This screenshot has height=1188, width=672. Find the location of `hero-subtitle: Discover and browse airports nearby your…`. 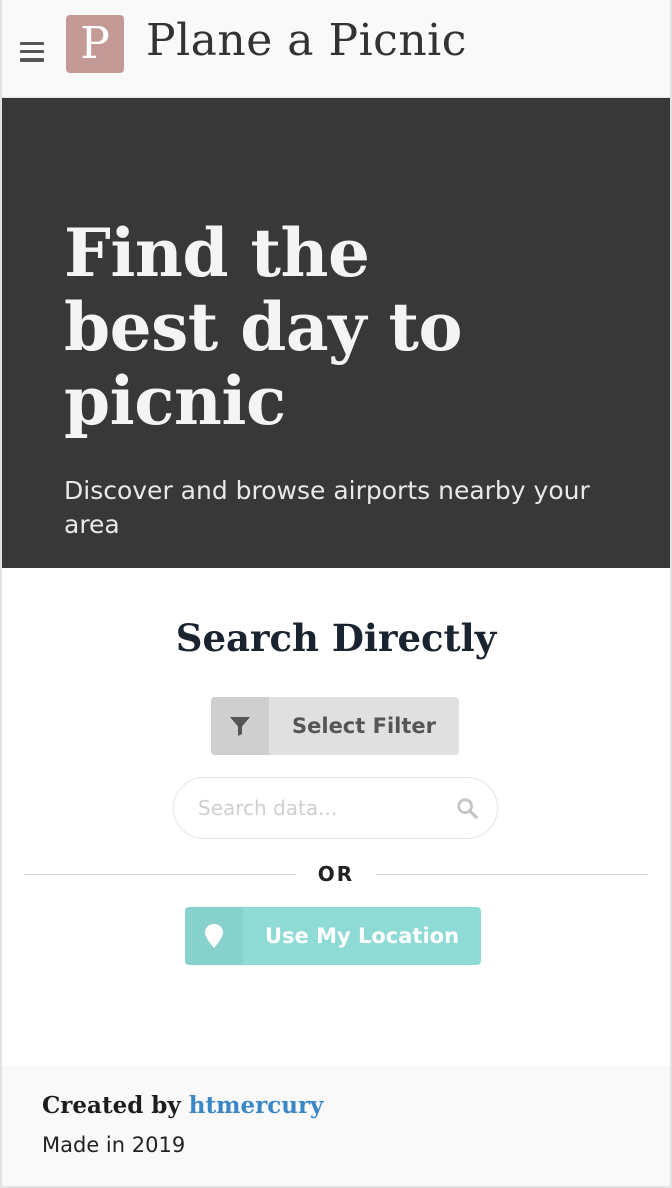

hero-subtitle: Discover and browse airports nearby your… is located at coordinates (327, 507).